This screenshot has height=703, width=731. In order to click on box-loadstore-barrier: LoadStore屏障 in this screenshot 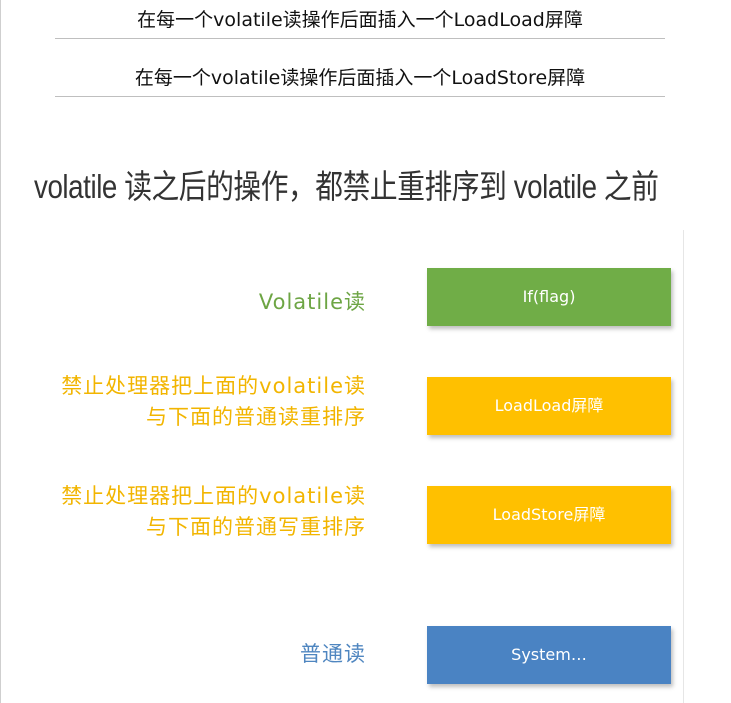, I will do `click(549, 515)`.